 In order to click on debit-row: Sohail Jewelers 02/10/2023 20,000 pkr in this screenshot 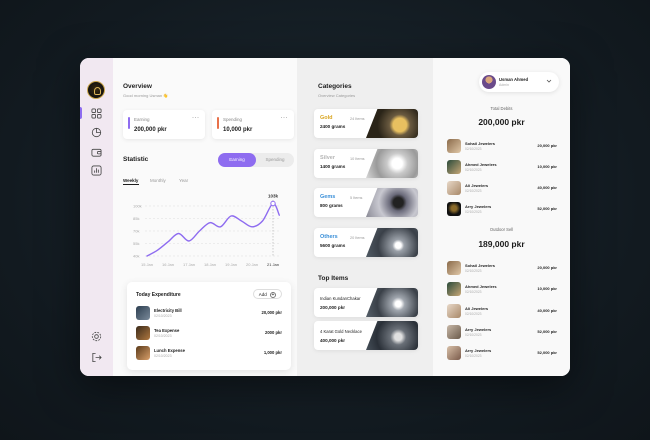, I will do `click(502, 146)`.